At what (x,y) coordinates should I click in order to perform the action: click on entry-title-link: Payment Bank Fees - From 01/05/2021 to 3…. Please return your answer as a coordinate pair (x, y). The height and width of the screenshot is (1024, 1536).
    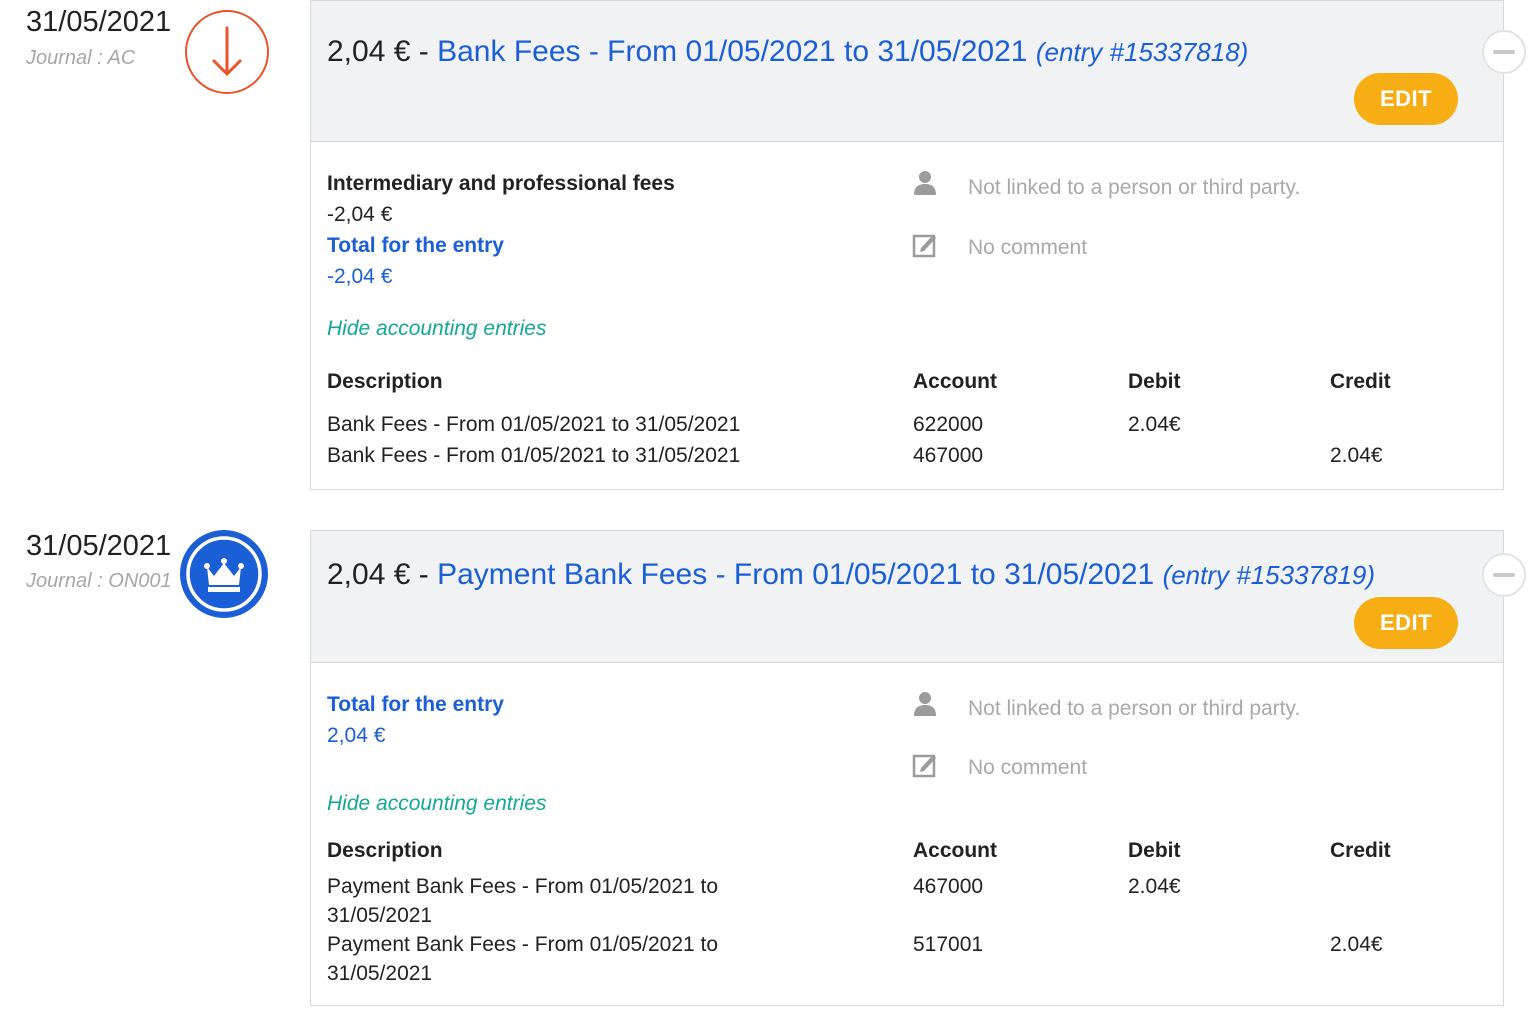
    Looking at the image, I should click on (795, 574).